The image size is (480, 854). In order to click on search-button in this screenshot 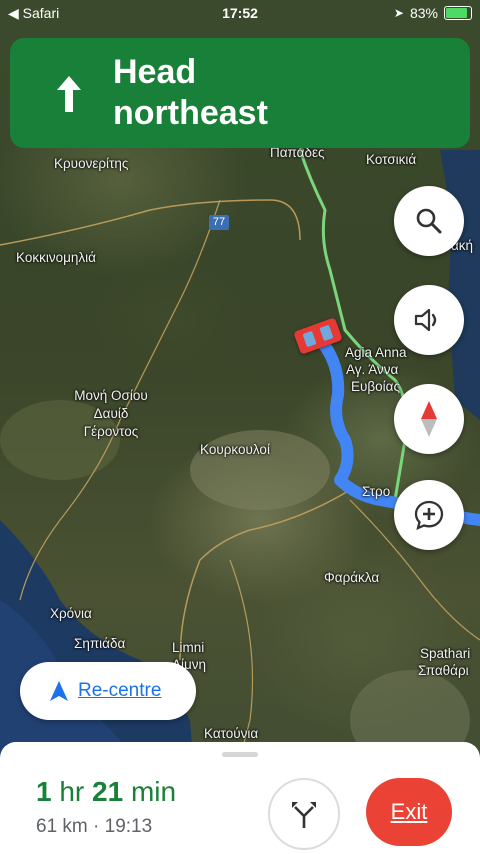, I will do `click(429, 221)`.